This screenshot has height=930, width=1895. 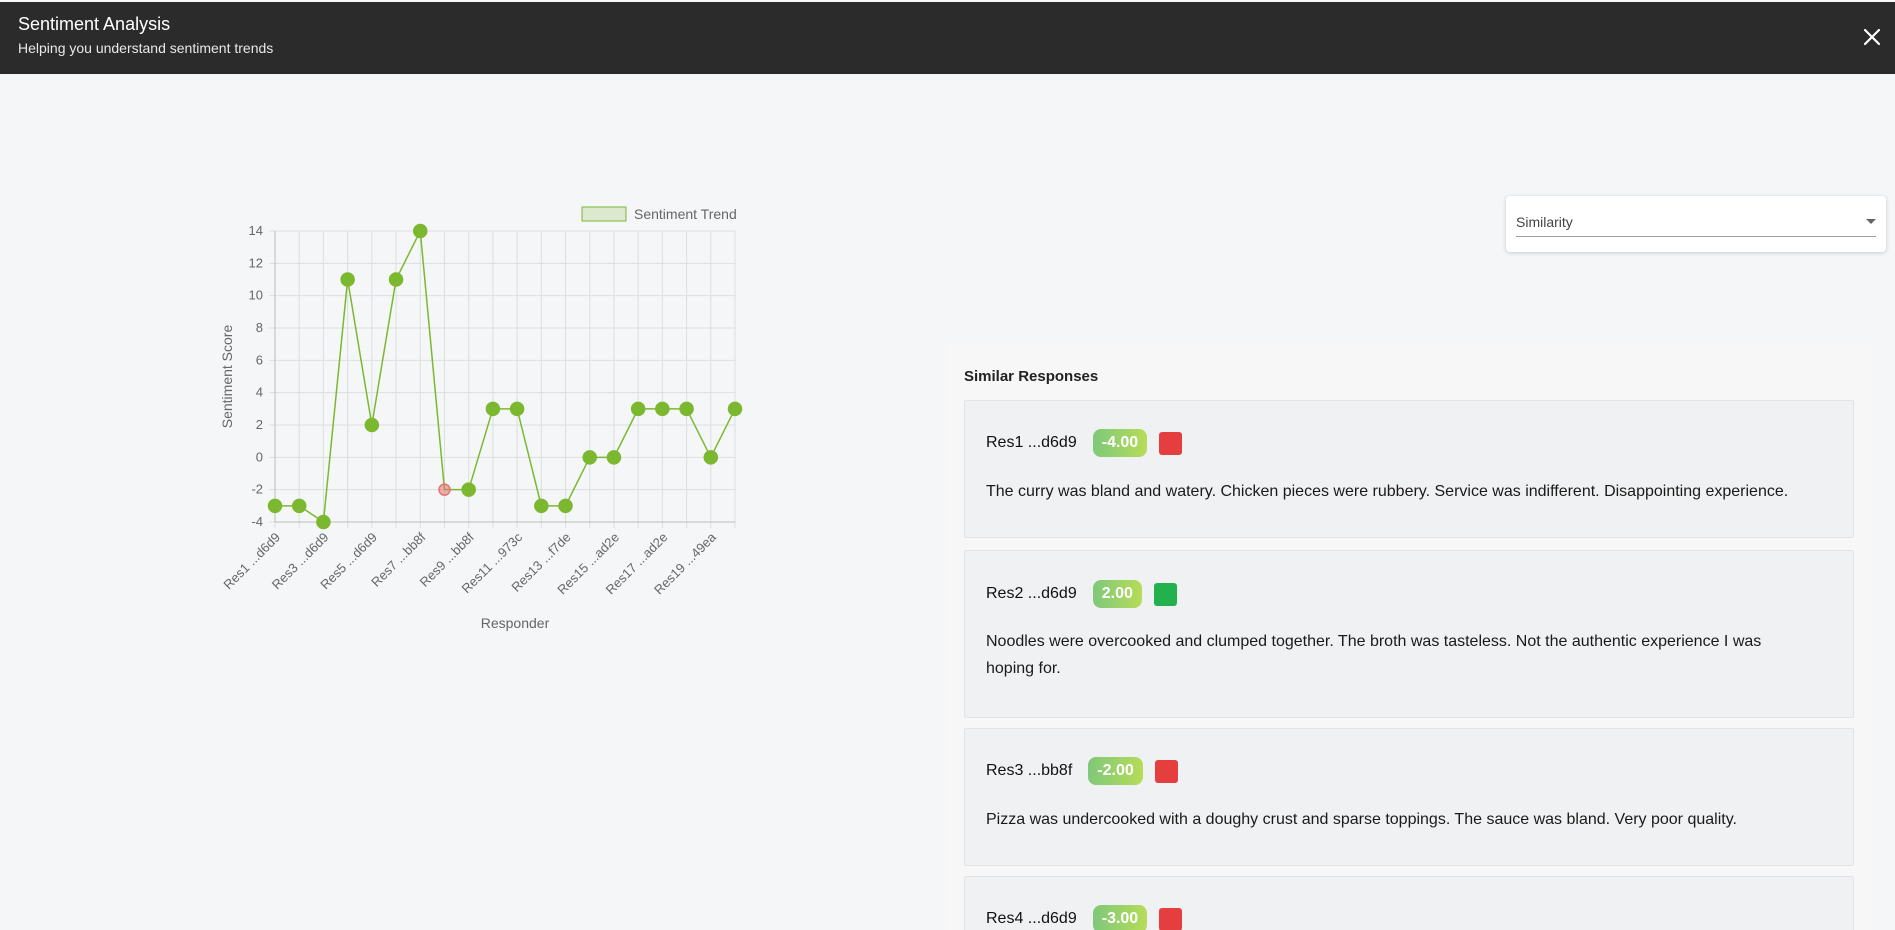 What do you see at coordinates (259, 456) in the screenshot?
I see `y-tick-label: 0` at bounding box center [259, 456].